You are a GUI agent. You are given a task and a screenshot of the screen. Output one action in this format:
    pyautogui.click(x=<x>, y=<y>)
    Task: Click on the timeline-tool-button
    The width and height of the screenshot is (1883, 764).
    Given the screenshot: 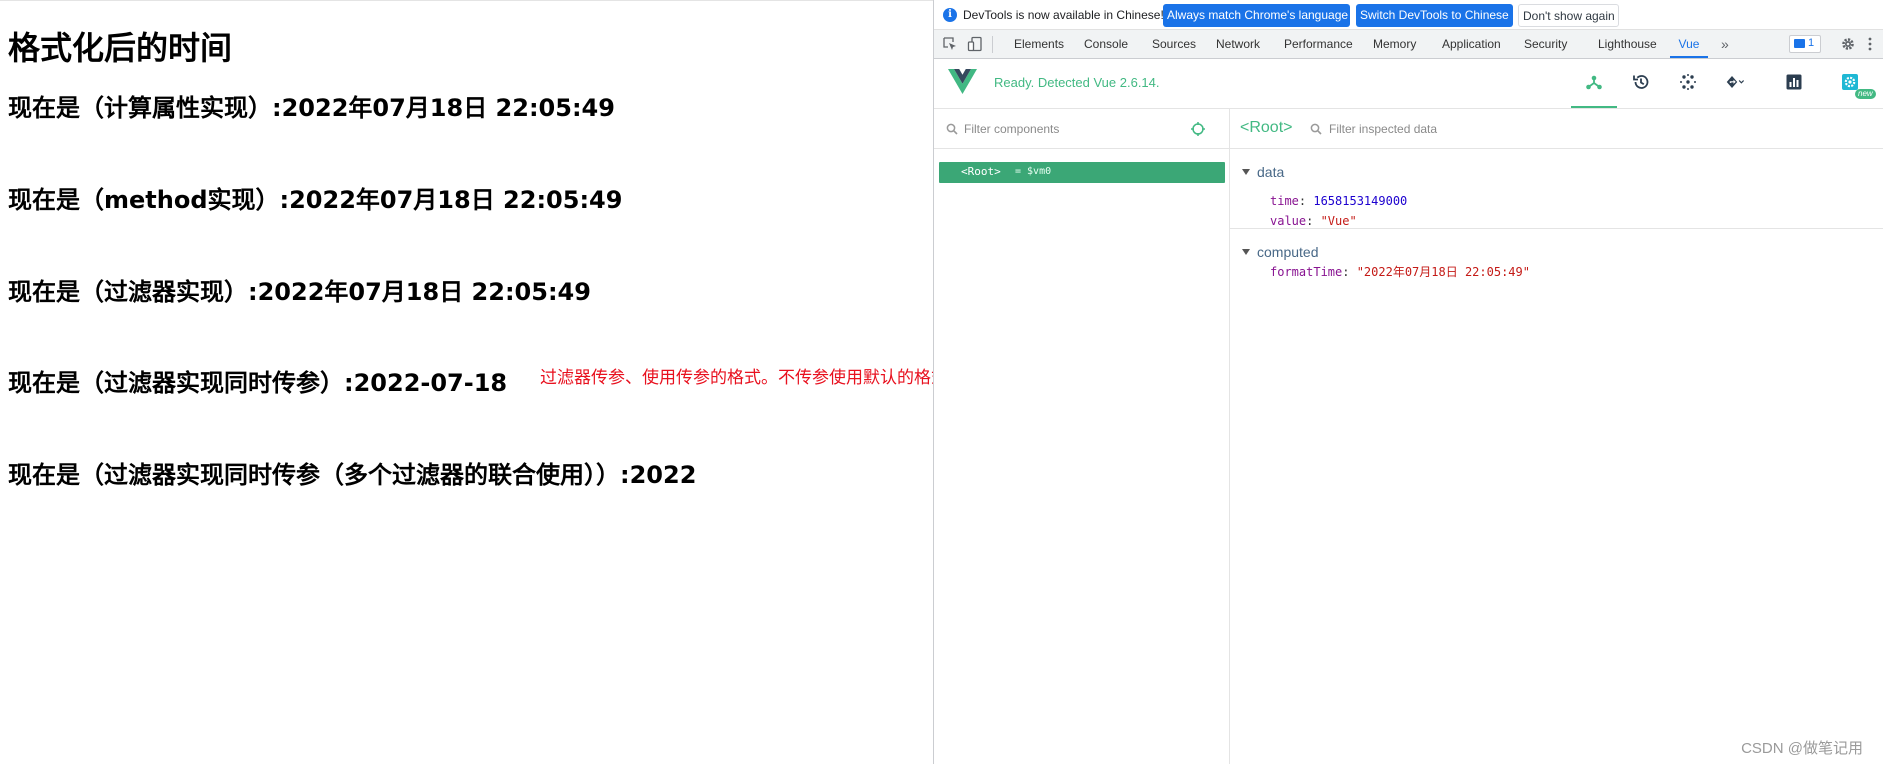 What is the action you would take?
    pyautogui.click(x=1641, y=83)
    